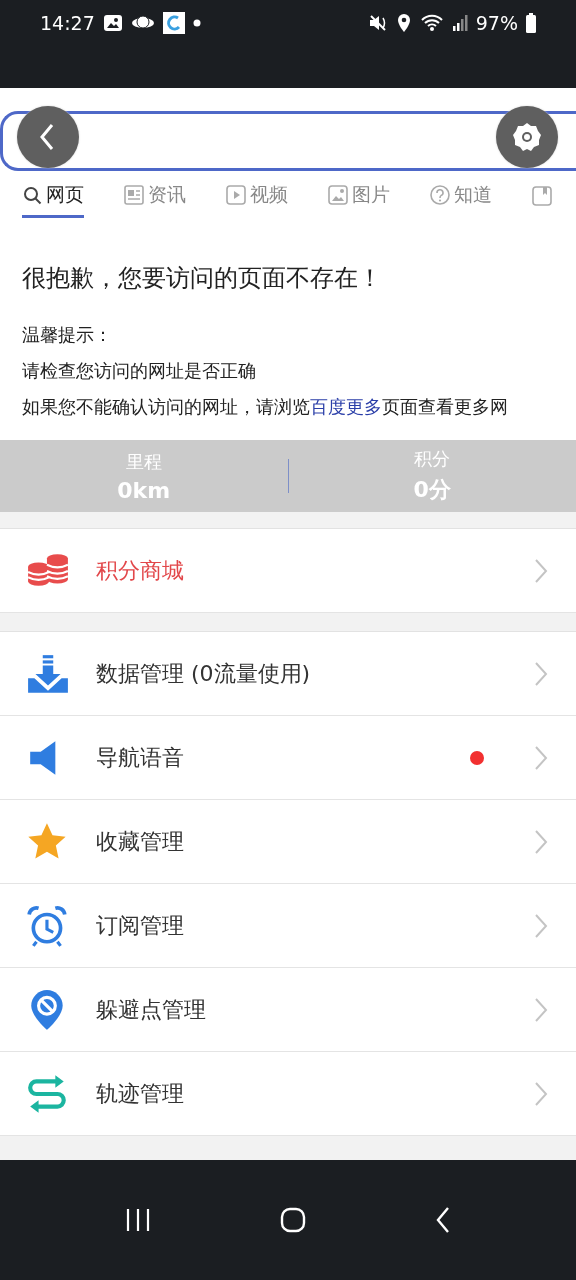 This screenshot has width=576, height=1280. Describe the element at coordinates (542, 196) in the screenshot. I see `book-icon` at that location.